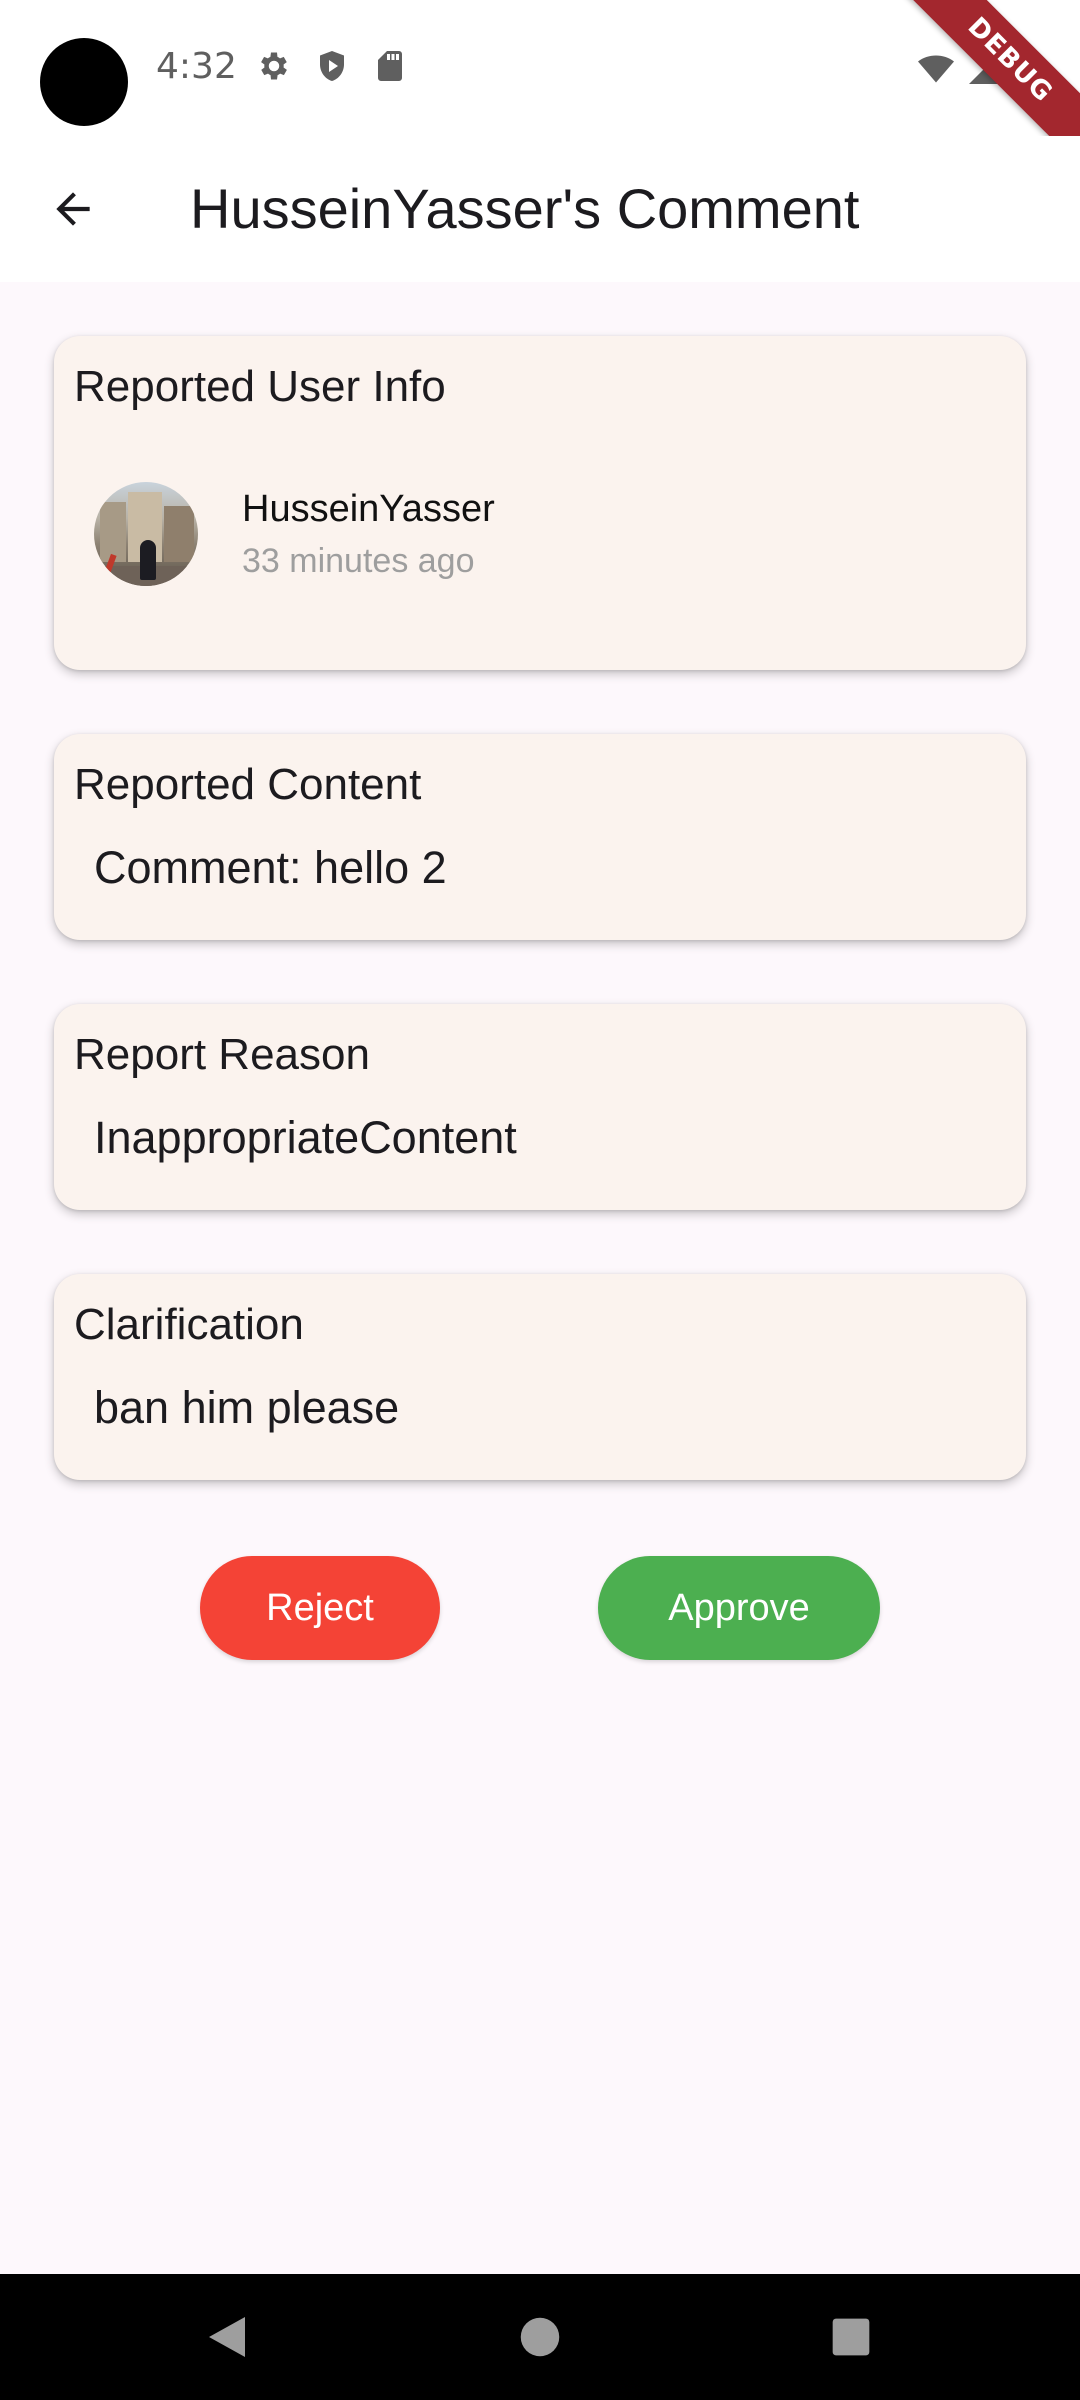 The height and width of the screenshot is (2400, 1080). Describe the element at coordinates (305, 1137) in the screenshot. I see `report-reason-text: InappropriateContent` at that location.